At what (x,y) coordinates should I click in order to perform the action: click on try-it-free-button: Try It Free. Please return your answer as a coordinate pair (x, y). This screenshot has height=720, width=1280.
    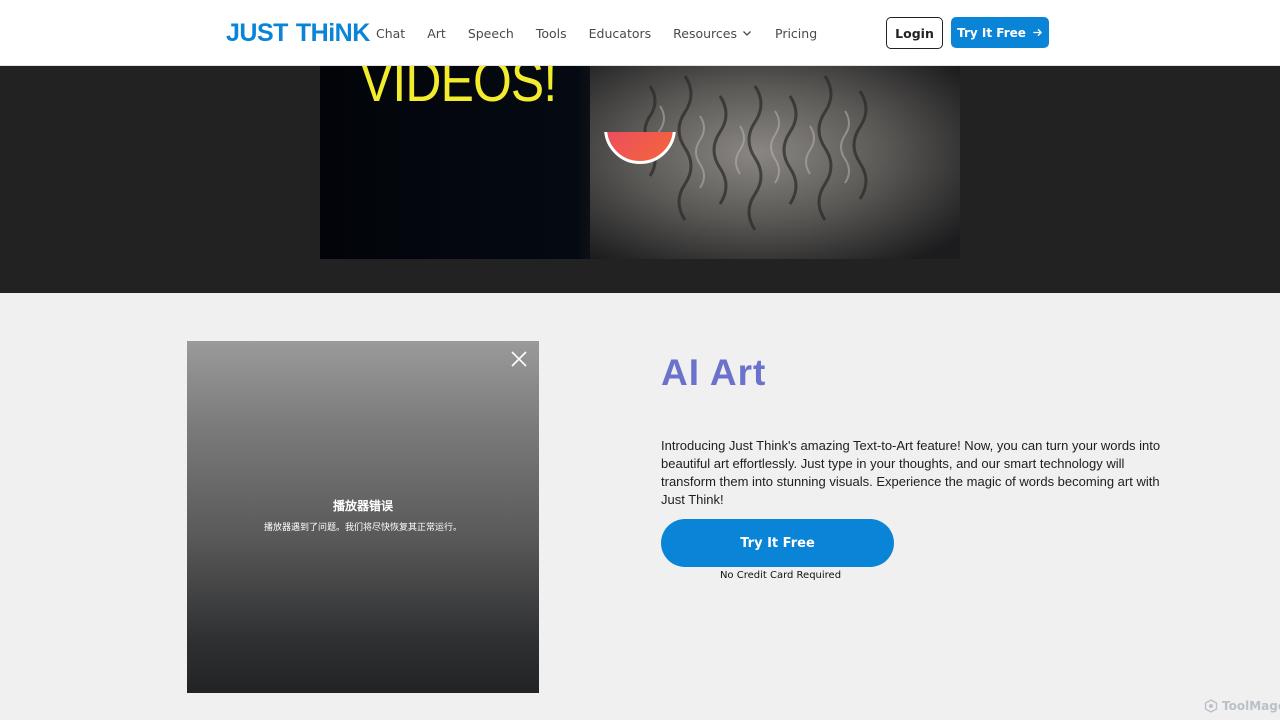
    Looking at the image, I should click on (777, 543).